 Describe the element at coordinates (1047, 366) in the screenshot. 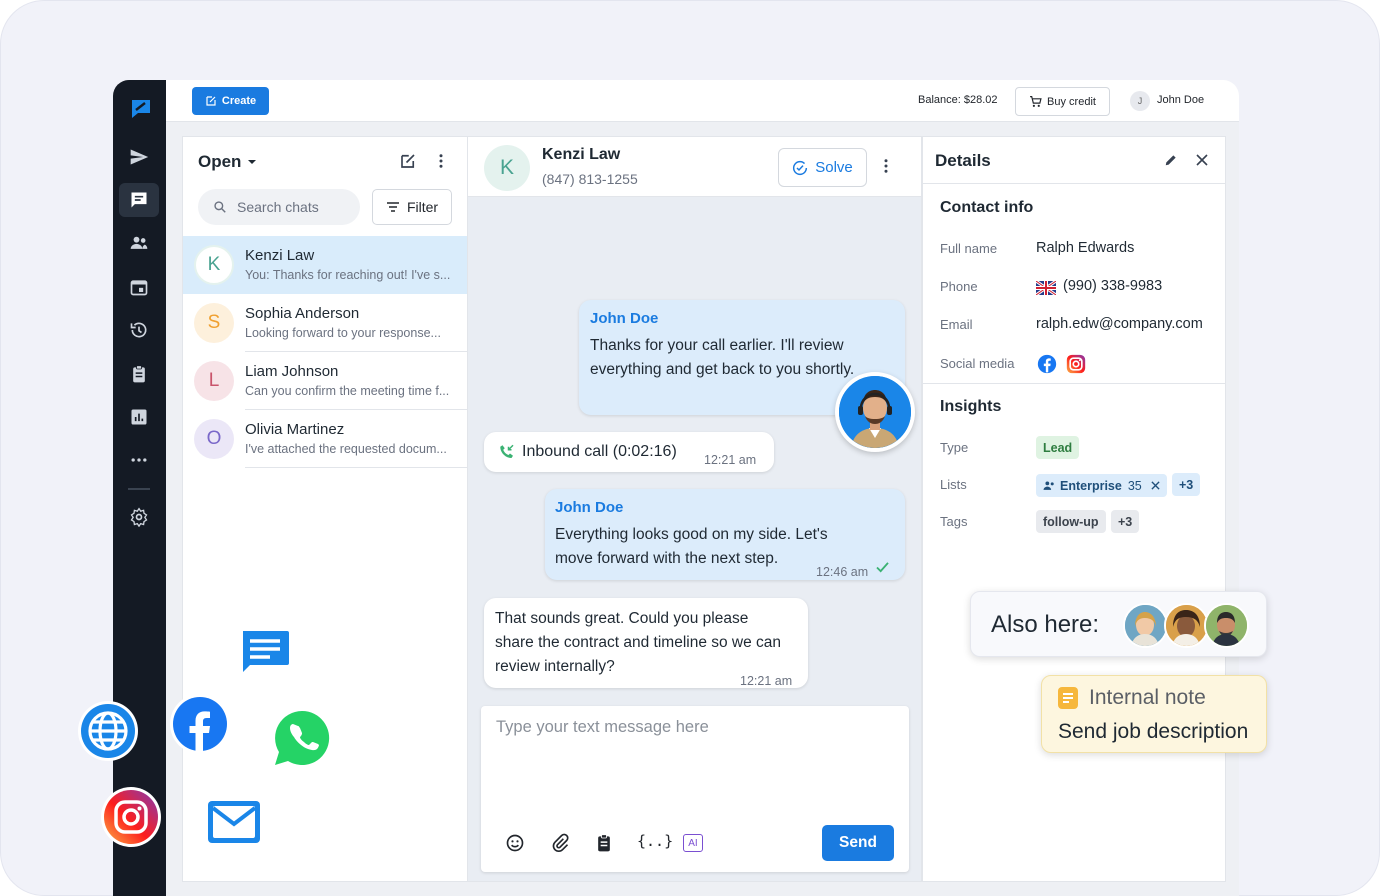

I see `facebook-icon` at that location.